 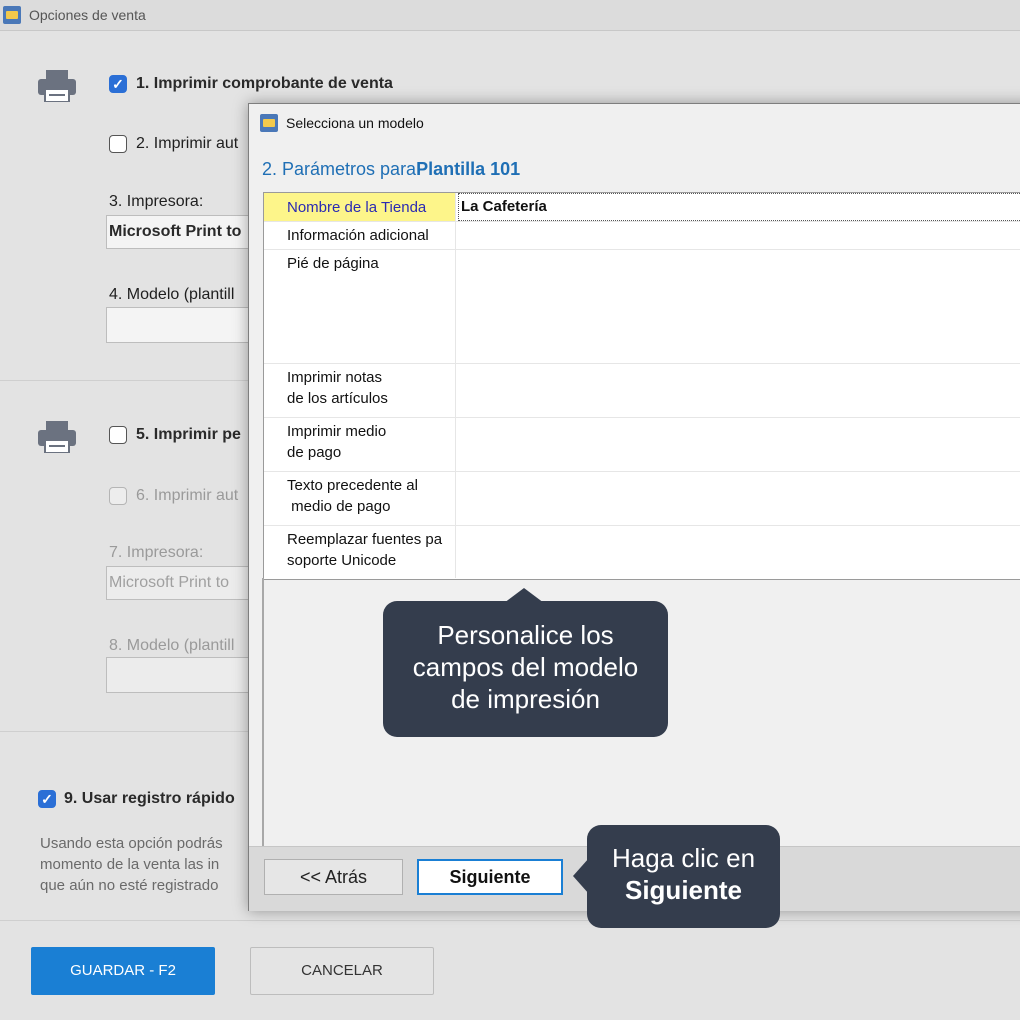 I want to click on table-row: Imprimir medio de pago, so click(x=642, y=444).